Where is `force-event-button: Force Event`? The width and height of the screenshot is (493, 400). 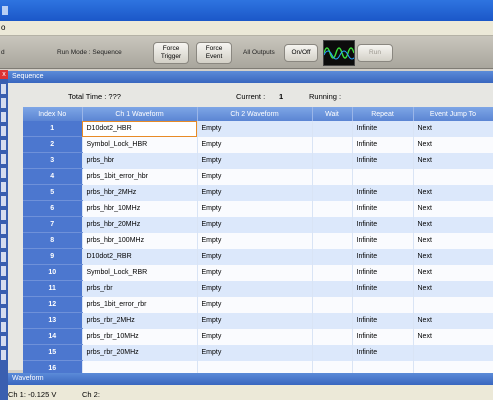
force-event-button: Force Event is located at coordinates (214, 53).